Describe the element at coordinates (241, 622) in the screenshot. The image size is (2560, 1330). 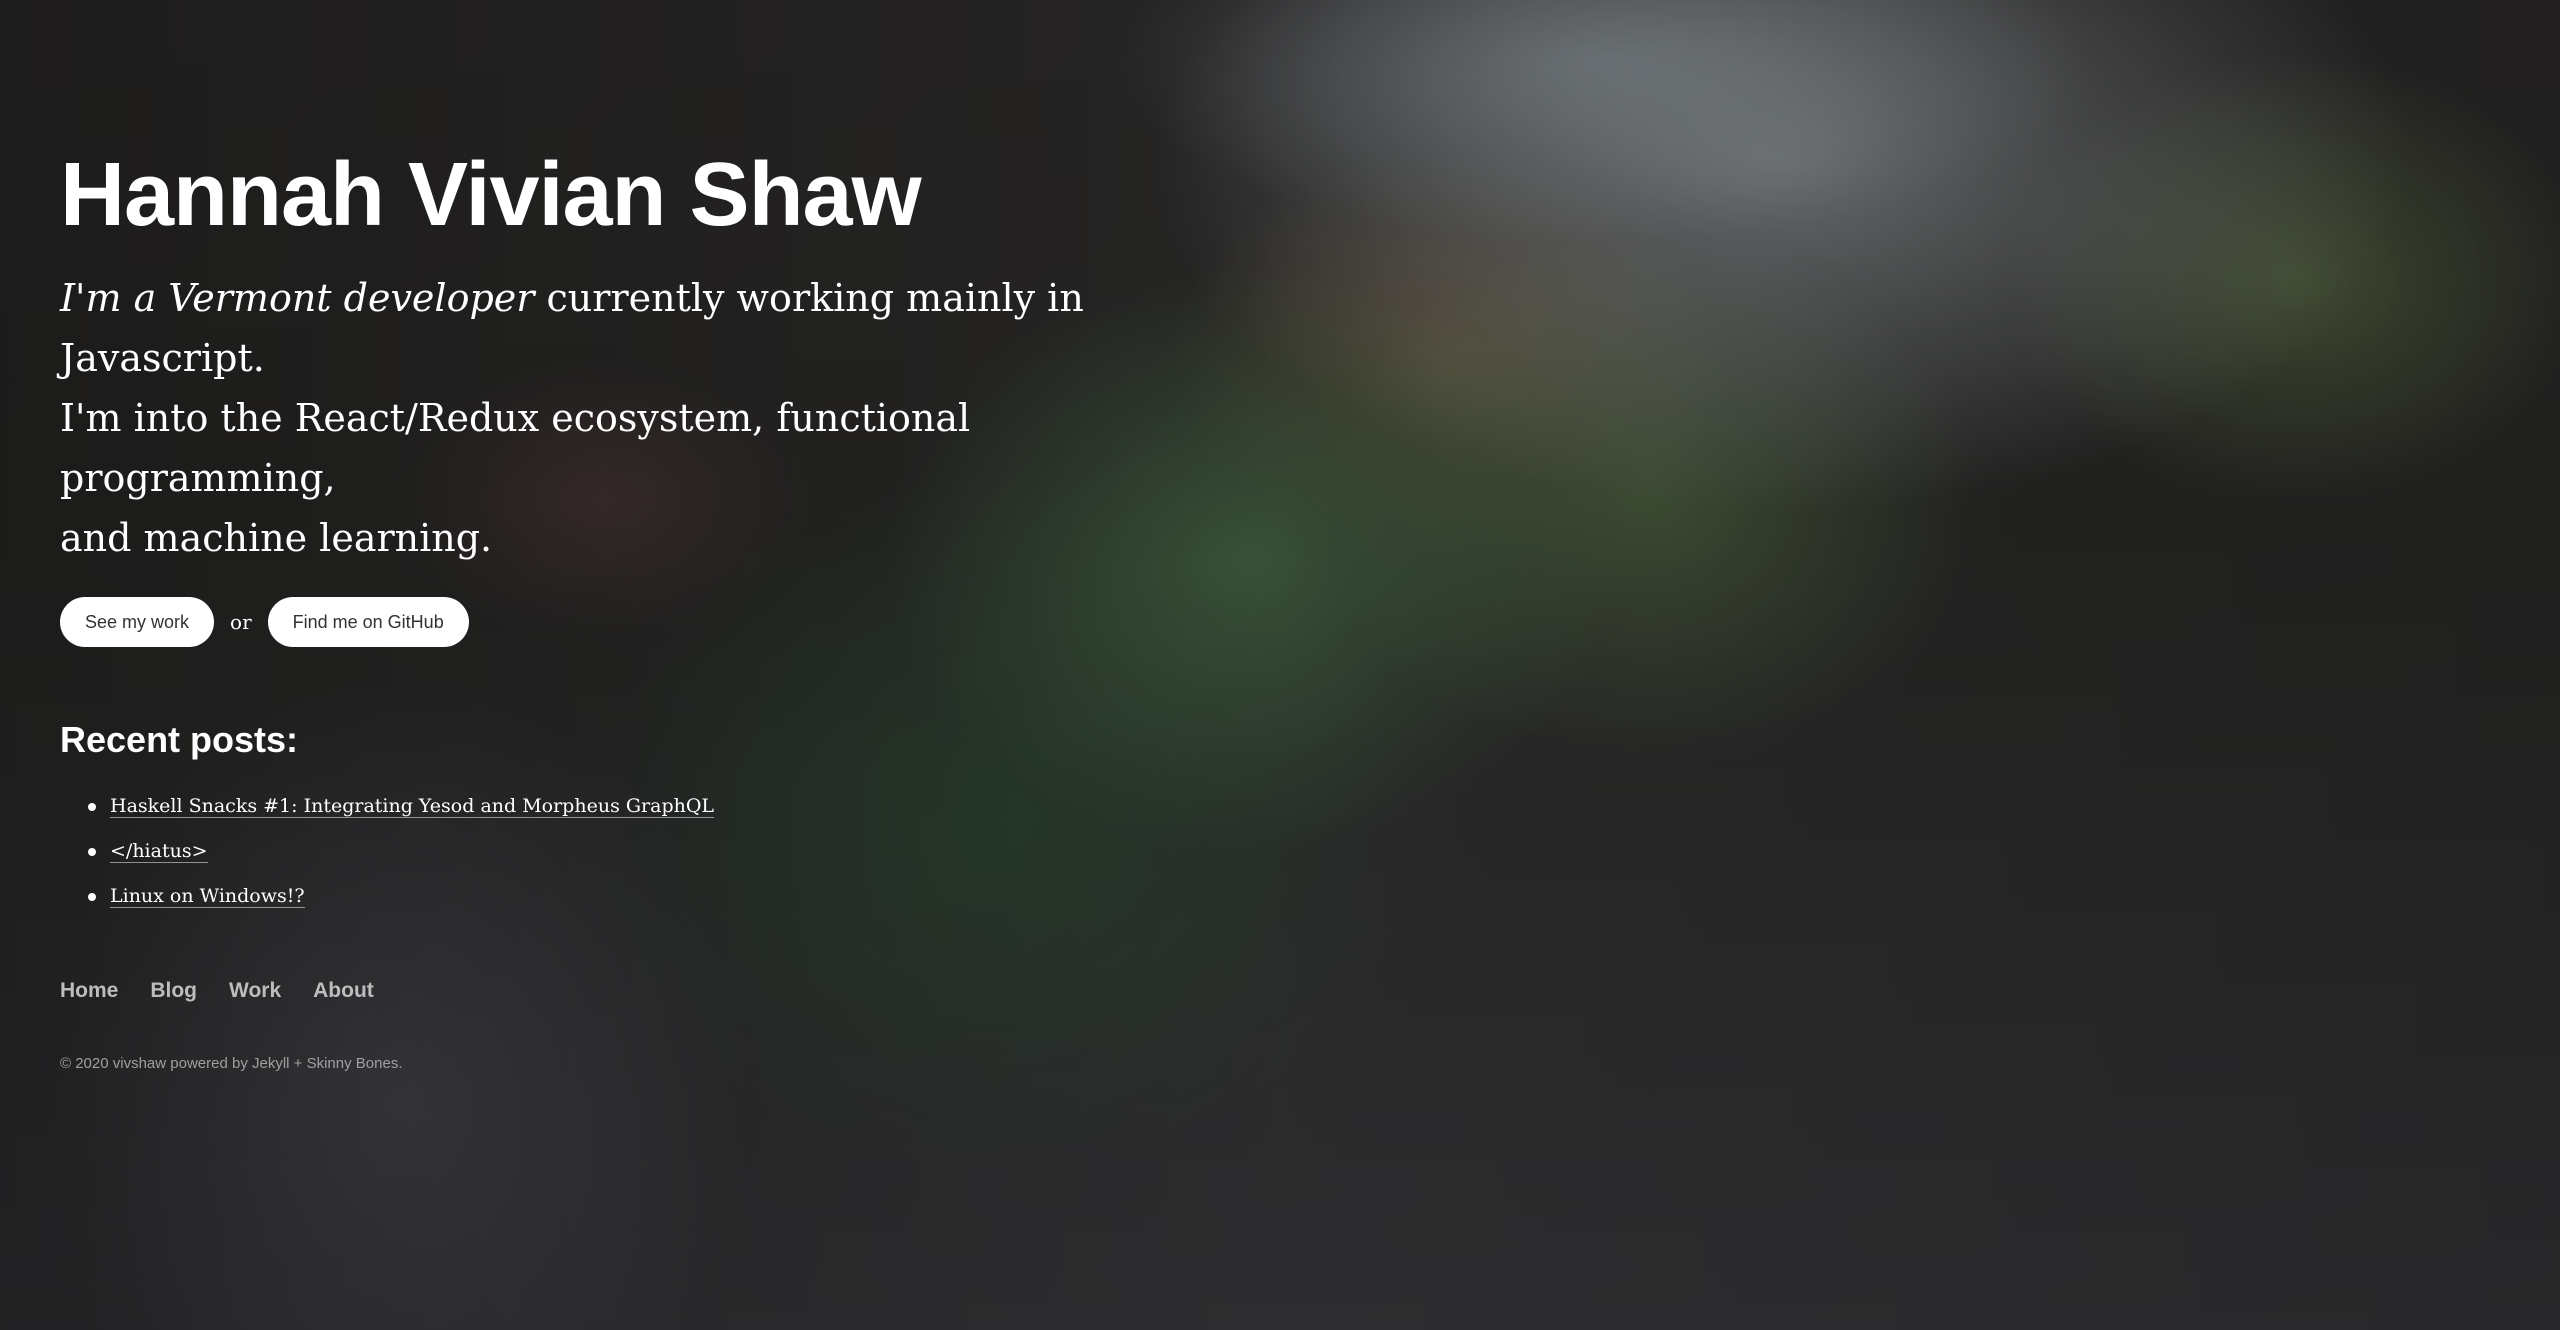
I see `or-separator: or` at that location.